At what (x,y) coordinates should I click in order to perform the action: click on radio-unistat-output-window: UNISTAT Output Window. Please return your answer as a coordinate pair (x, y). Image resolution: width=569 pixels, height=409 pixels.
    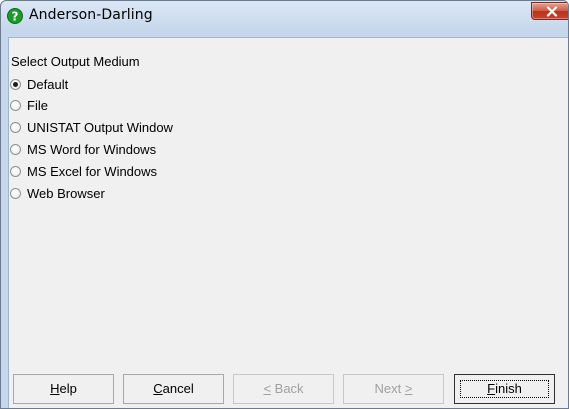
    Looking at the image, I should click on (91, 127).